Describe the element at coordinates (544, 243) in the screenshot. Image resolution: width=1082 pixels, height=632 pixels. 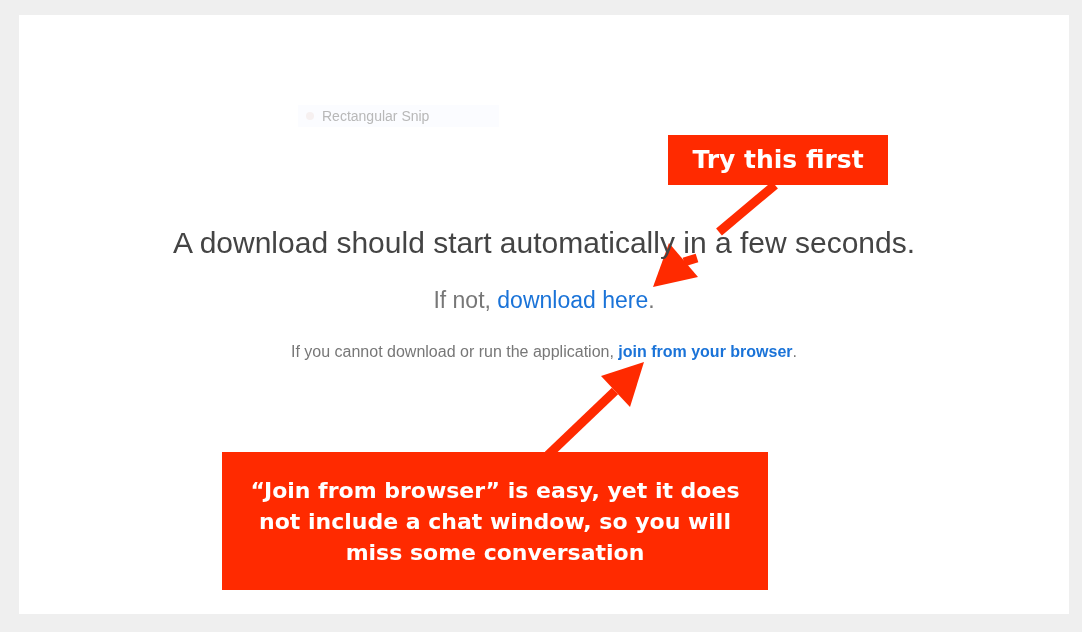
I see `headline: A download should start automatically in a few seconds.` at that location.